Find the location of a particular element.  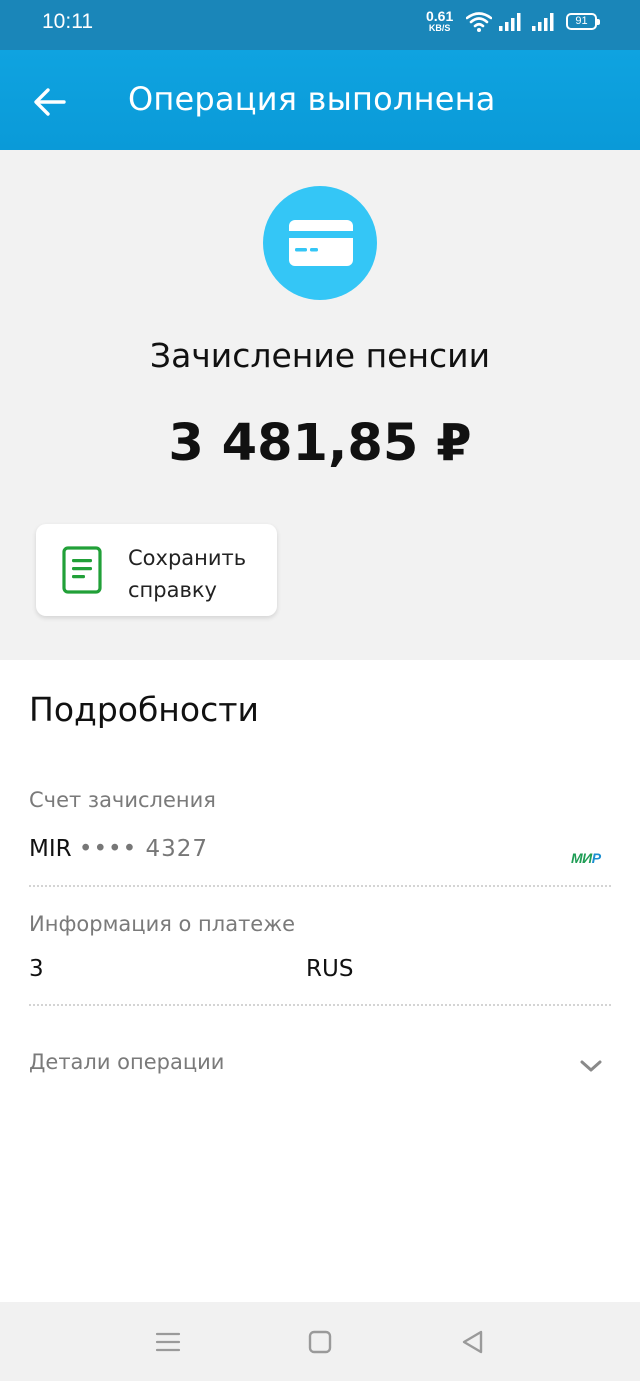

status-bar: 10:11 0.61 KB/S 91 is located at coordinates (320, 25).